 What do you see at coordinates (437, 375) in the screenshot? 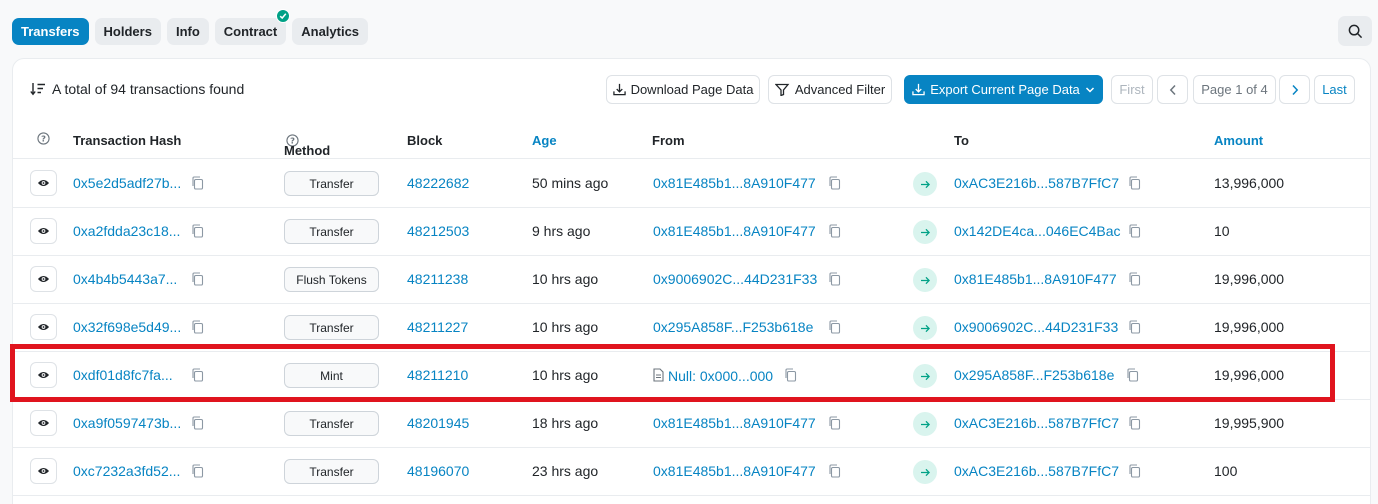
I see `block-link: 48211210` at bounding box center [437, 375].